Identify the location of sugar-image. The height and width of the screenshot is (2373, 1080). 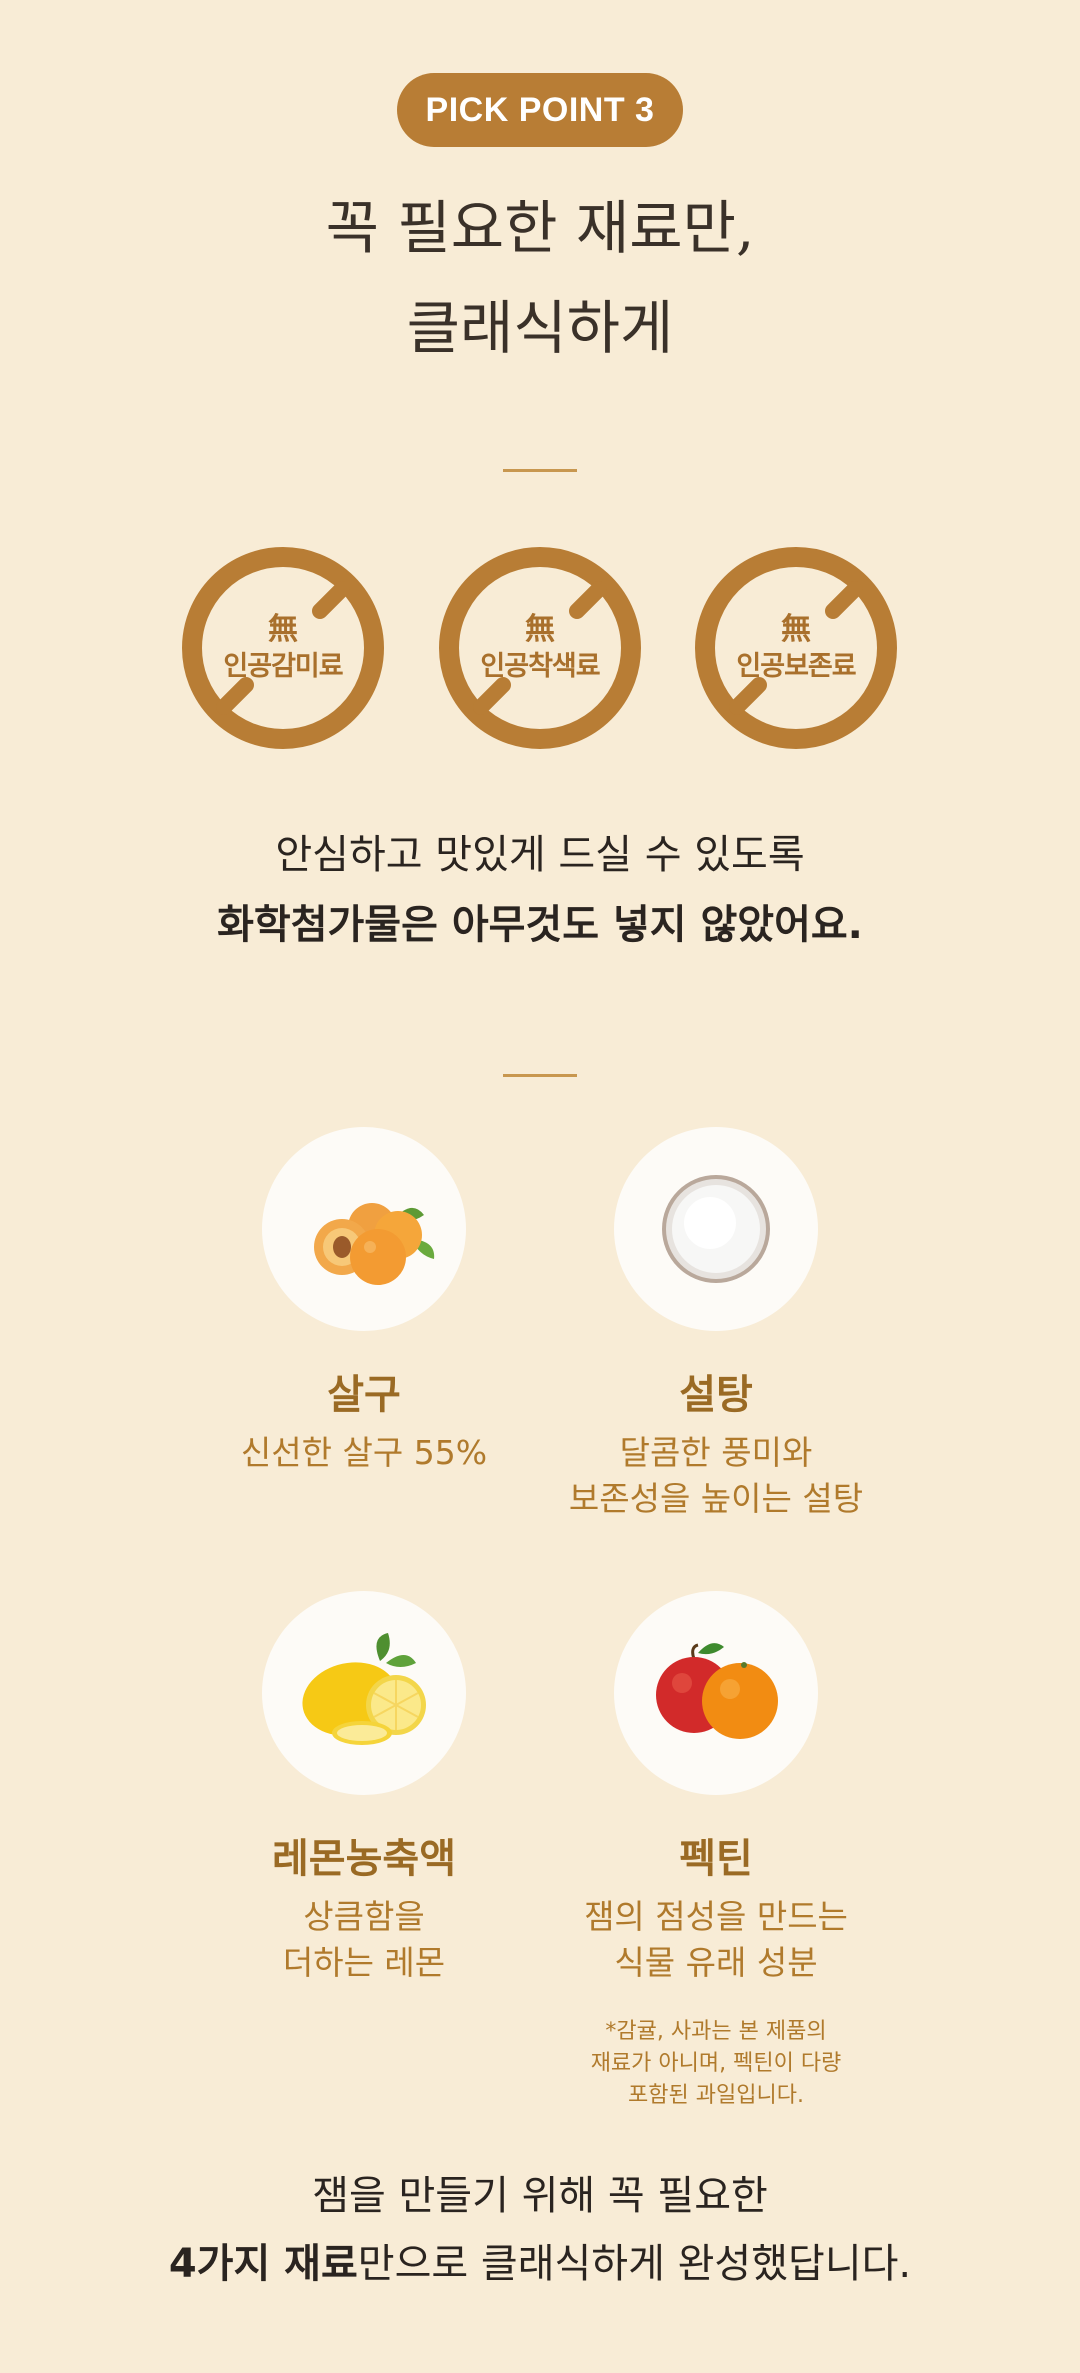
(716, 1229).